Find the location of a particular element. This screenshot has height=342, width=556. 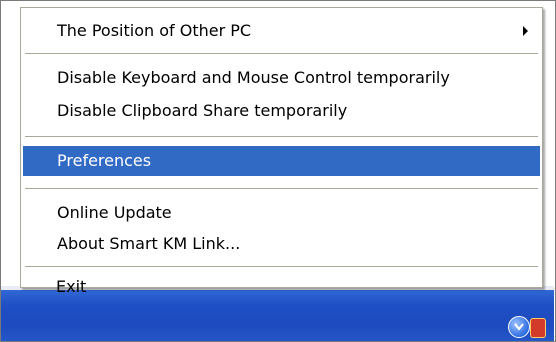

tray-app-icon is located at coordinates (538, 328).